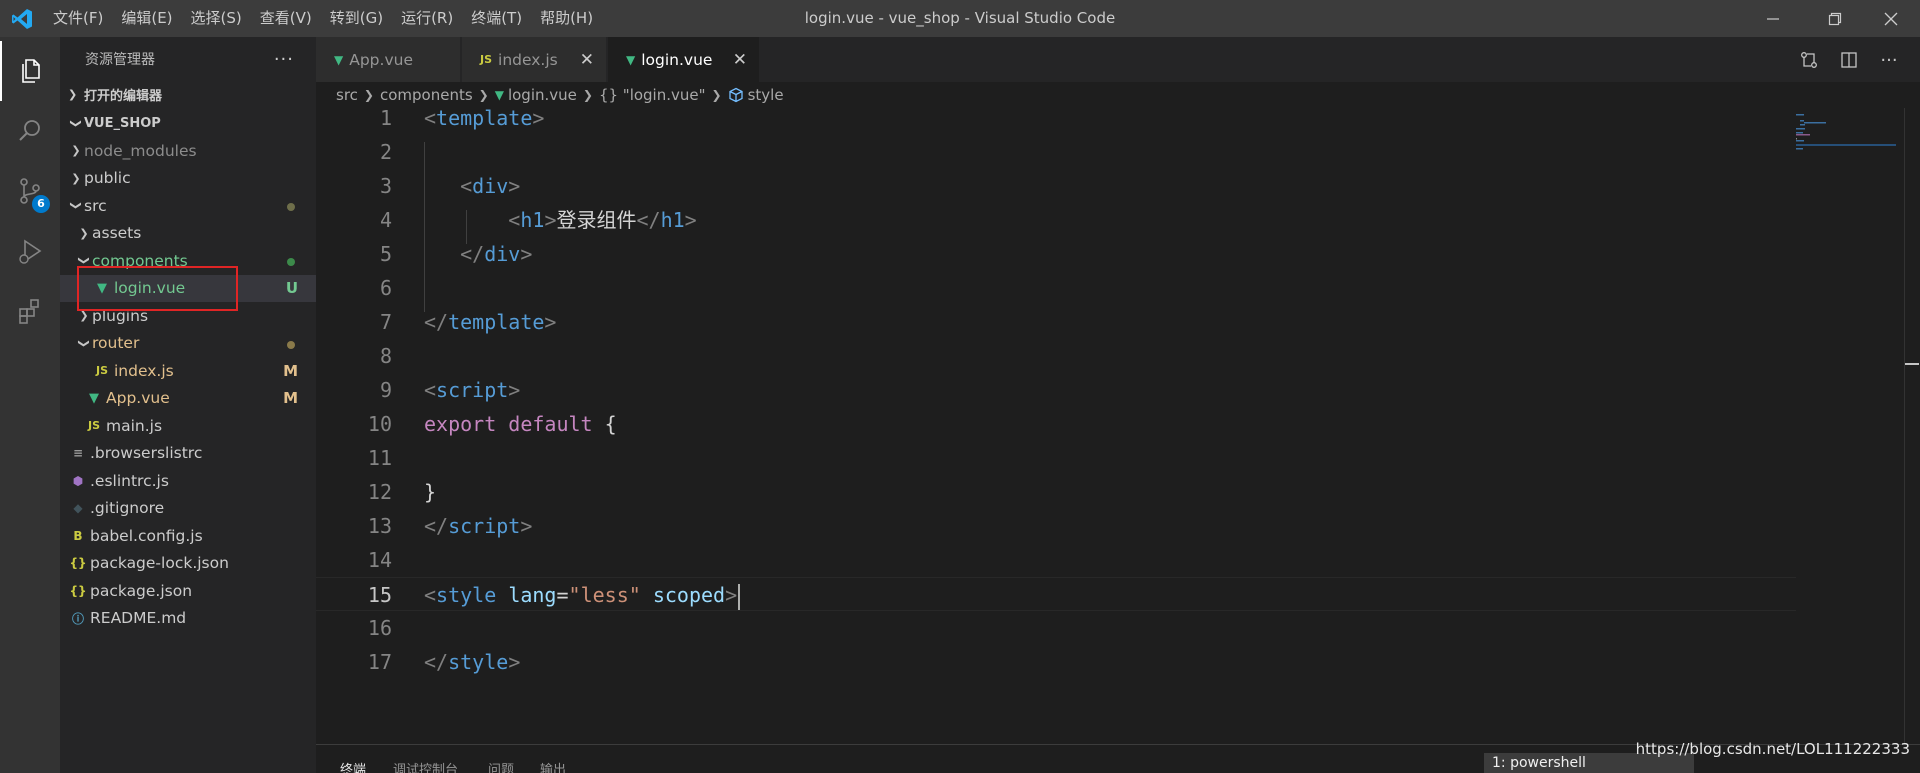 The width and height of the screenshot is (1920, 773). I want to click on folder-item: ❯ public, so click(188, 179).